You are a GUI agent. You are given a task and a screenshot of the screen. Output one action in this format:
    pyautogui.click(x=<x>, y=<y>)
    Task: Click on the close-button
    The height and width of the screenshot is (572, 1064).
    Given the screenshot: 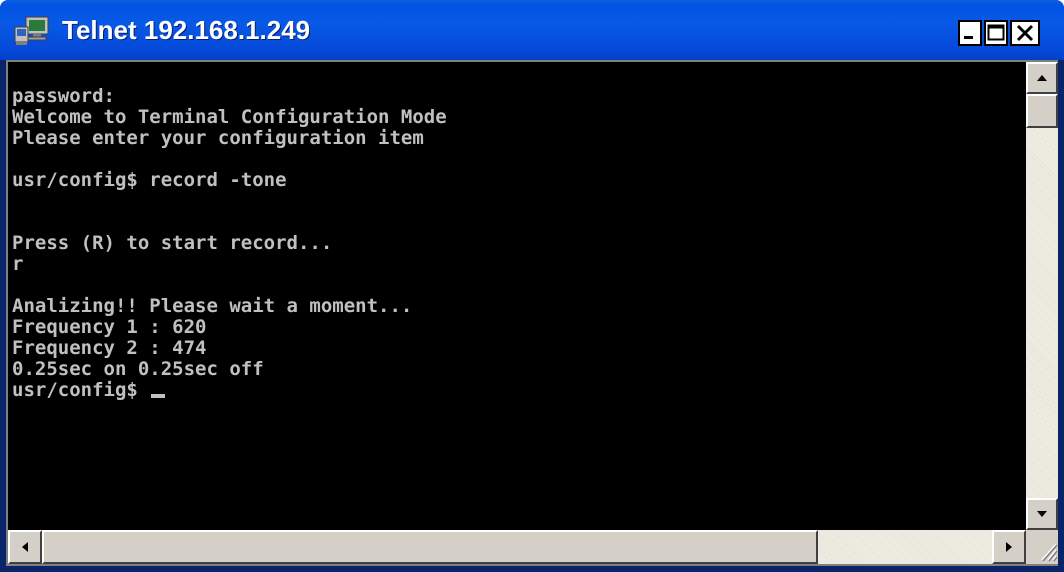 What is the action you would take?
    pyautogui.click(x=1025, y=33)
    